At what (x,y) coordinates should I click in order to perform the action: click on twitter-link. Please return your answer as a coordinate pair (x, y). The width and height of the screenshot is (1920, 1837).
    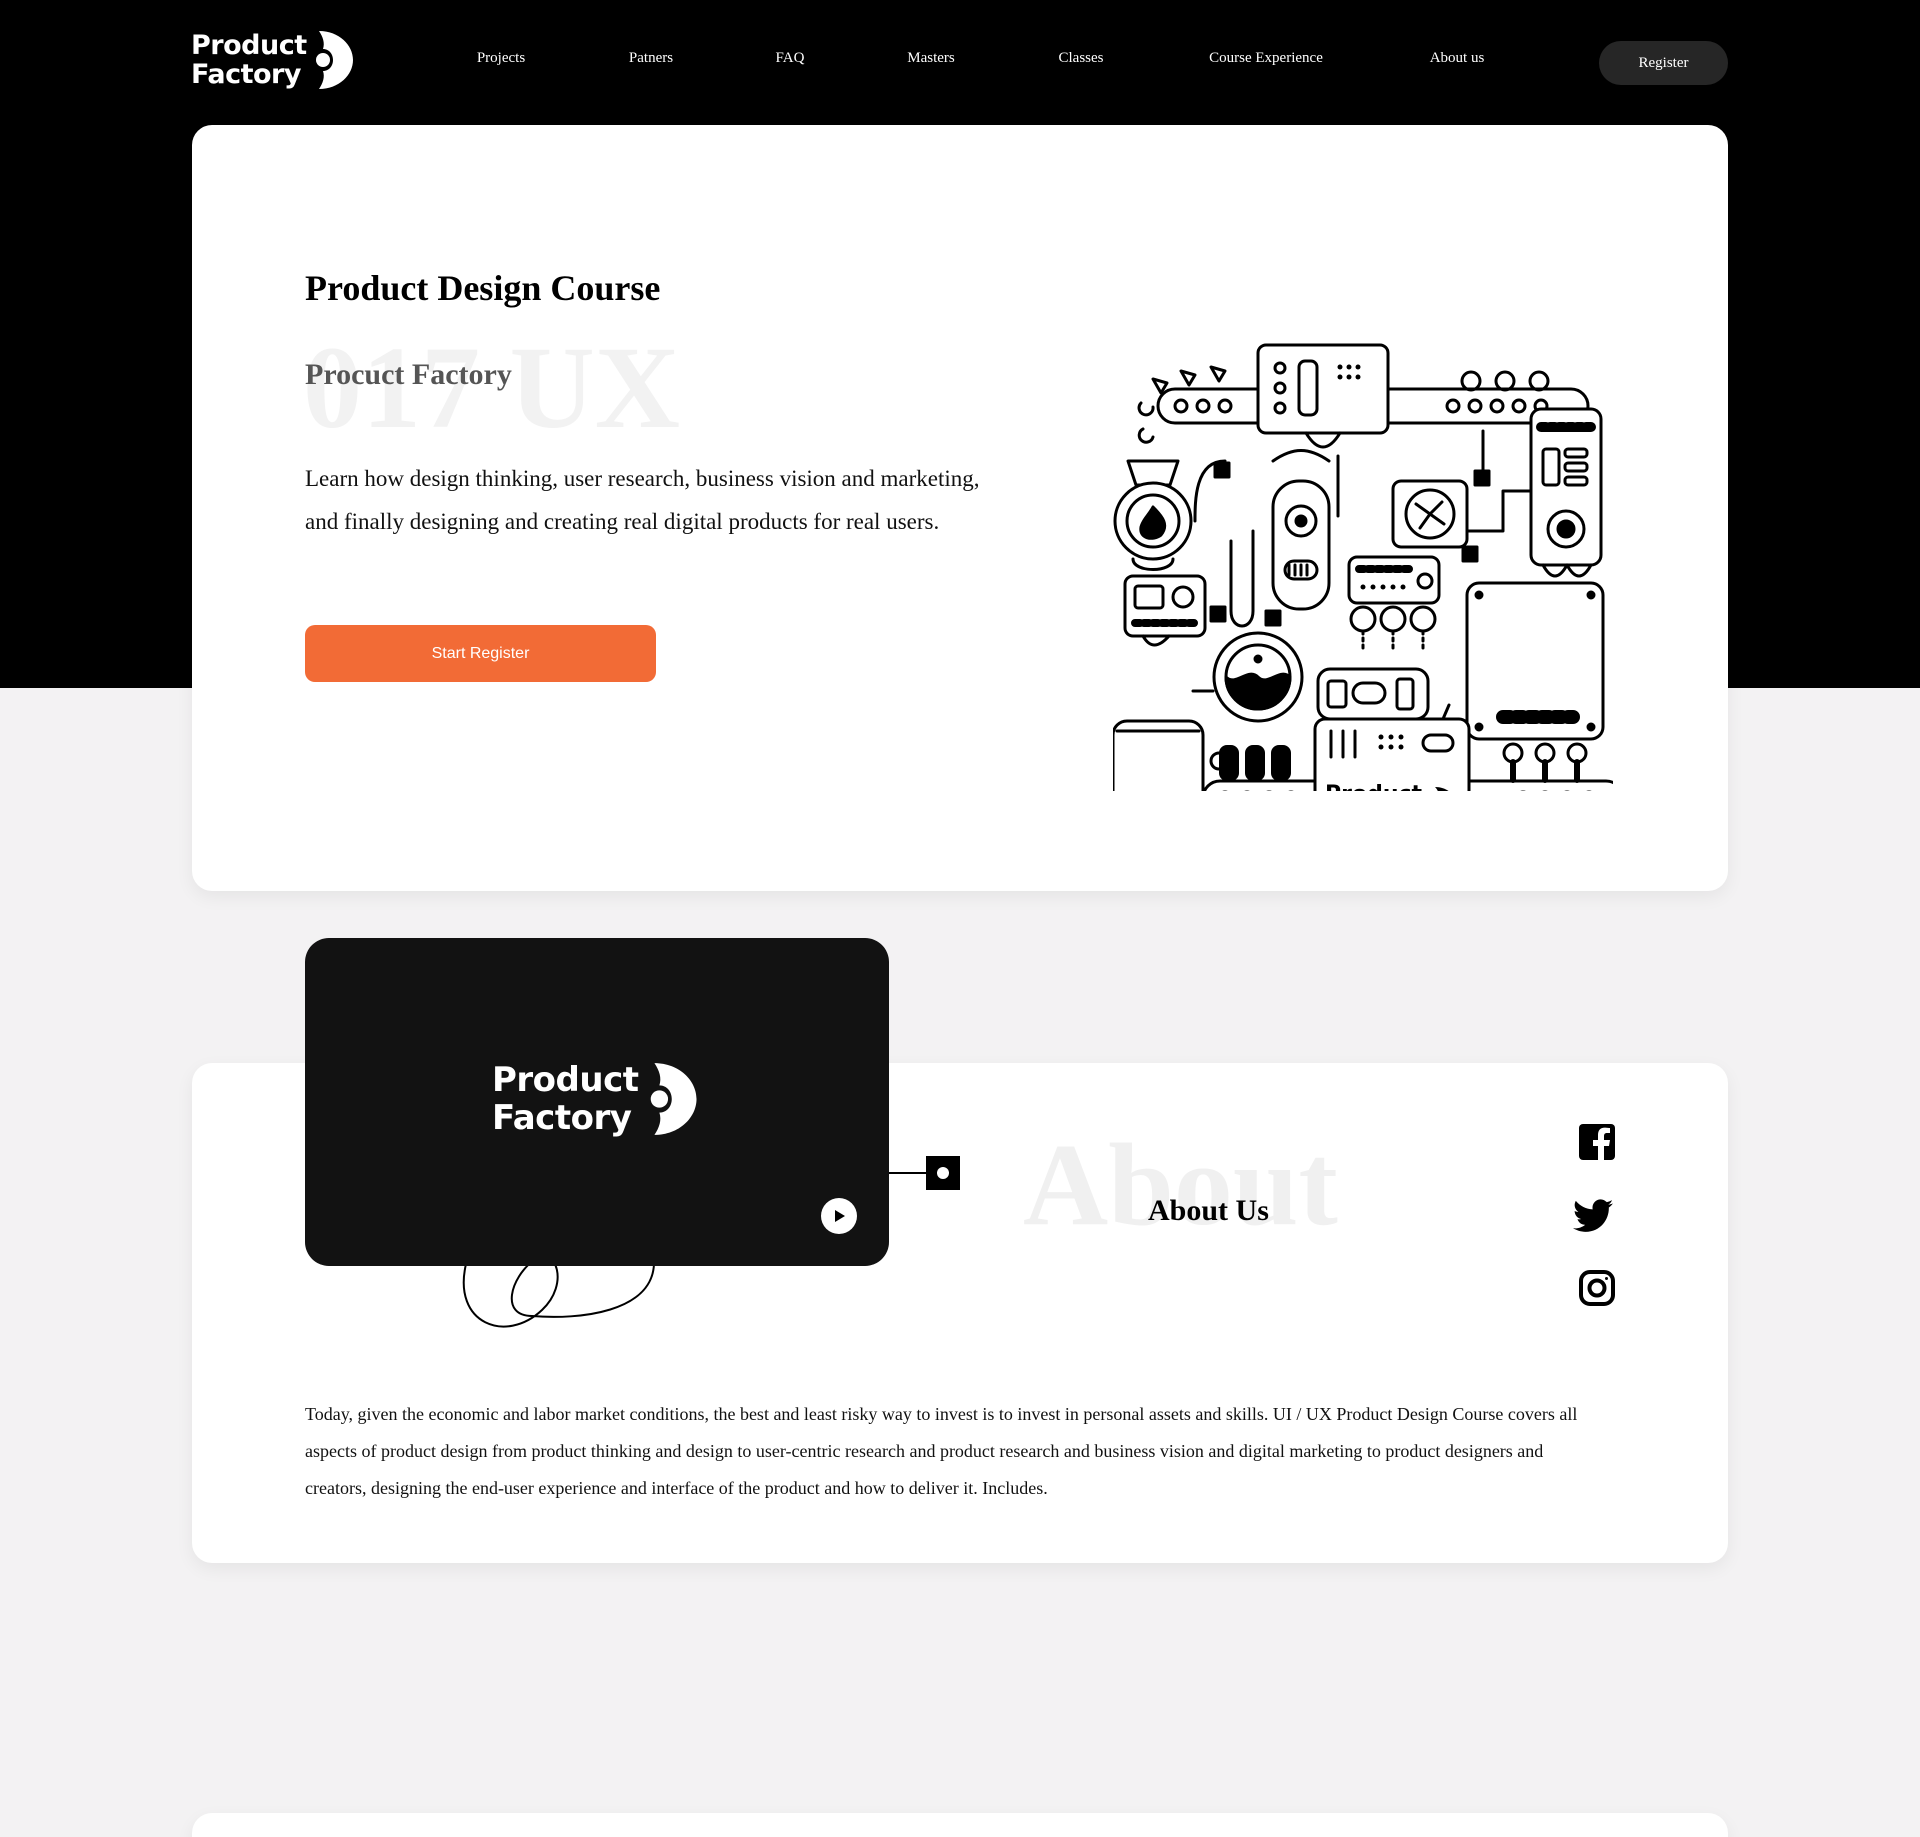
    Looking at the image, I should click on (1593, 1216).